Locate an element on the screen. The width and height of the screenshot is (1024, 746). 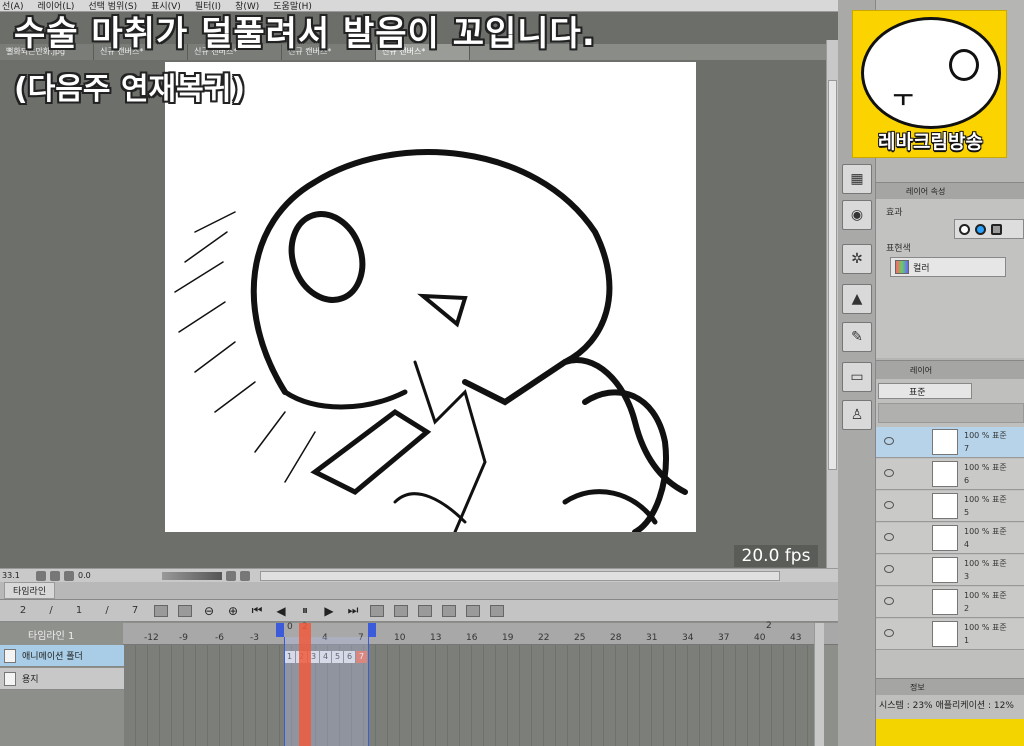
tone-effect-icon is located at coordinates (980, 229).